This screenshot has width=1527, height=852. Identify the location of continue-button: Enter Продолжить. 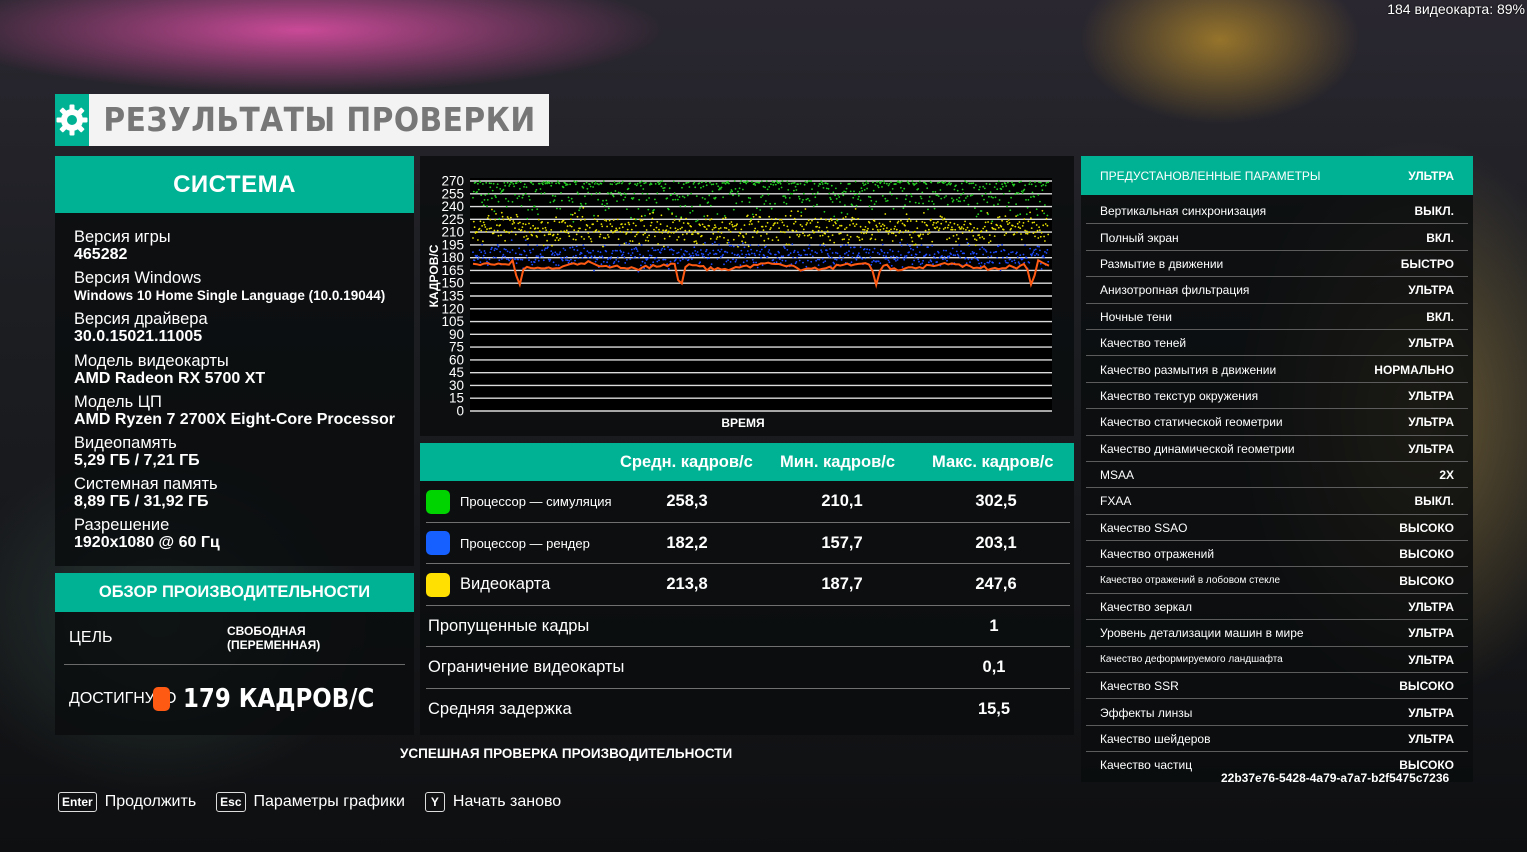
(127, 802).